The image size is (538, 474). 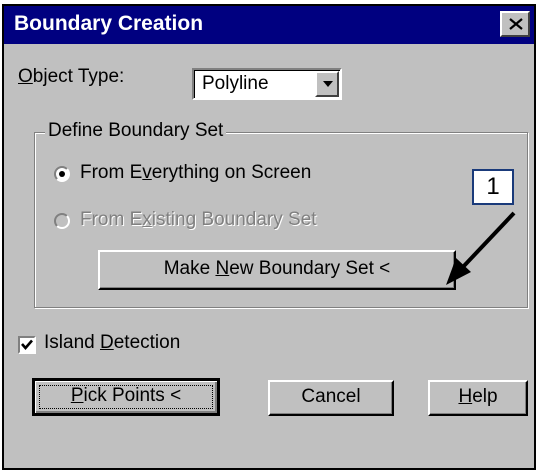 I want to click on help-button: Help, so click(x=478, y=398).